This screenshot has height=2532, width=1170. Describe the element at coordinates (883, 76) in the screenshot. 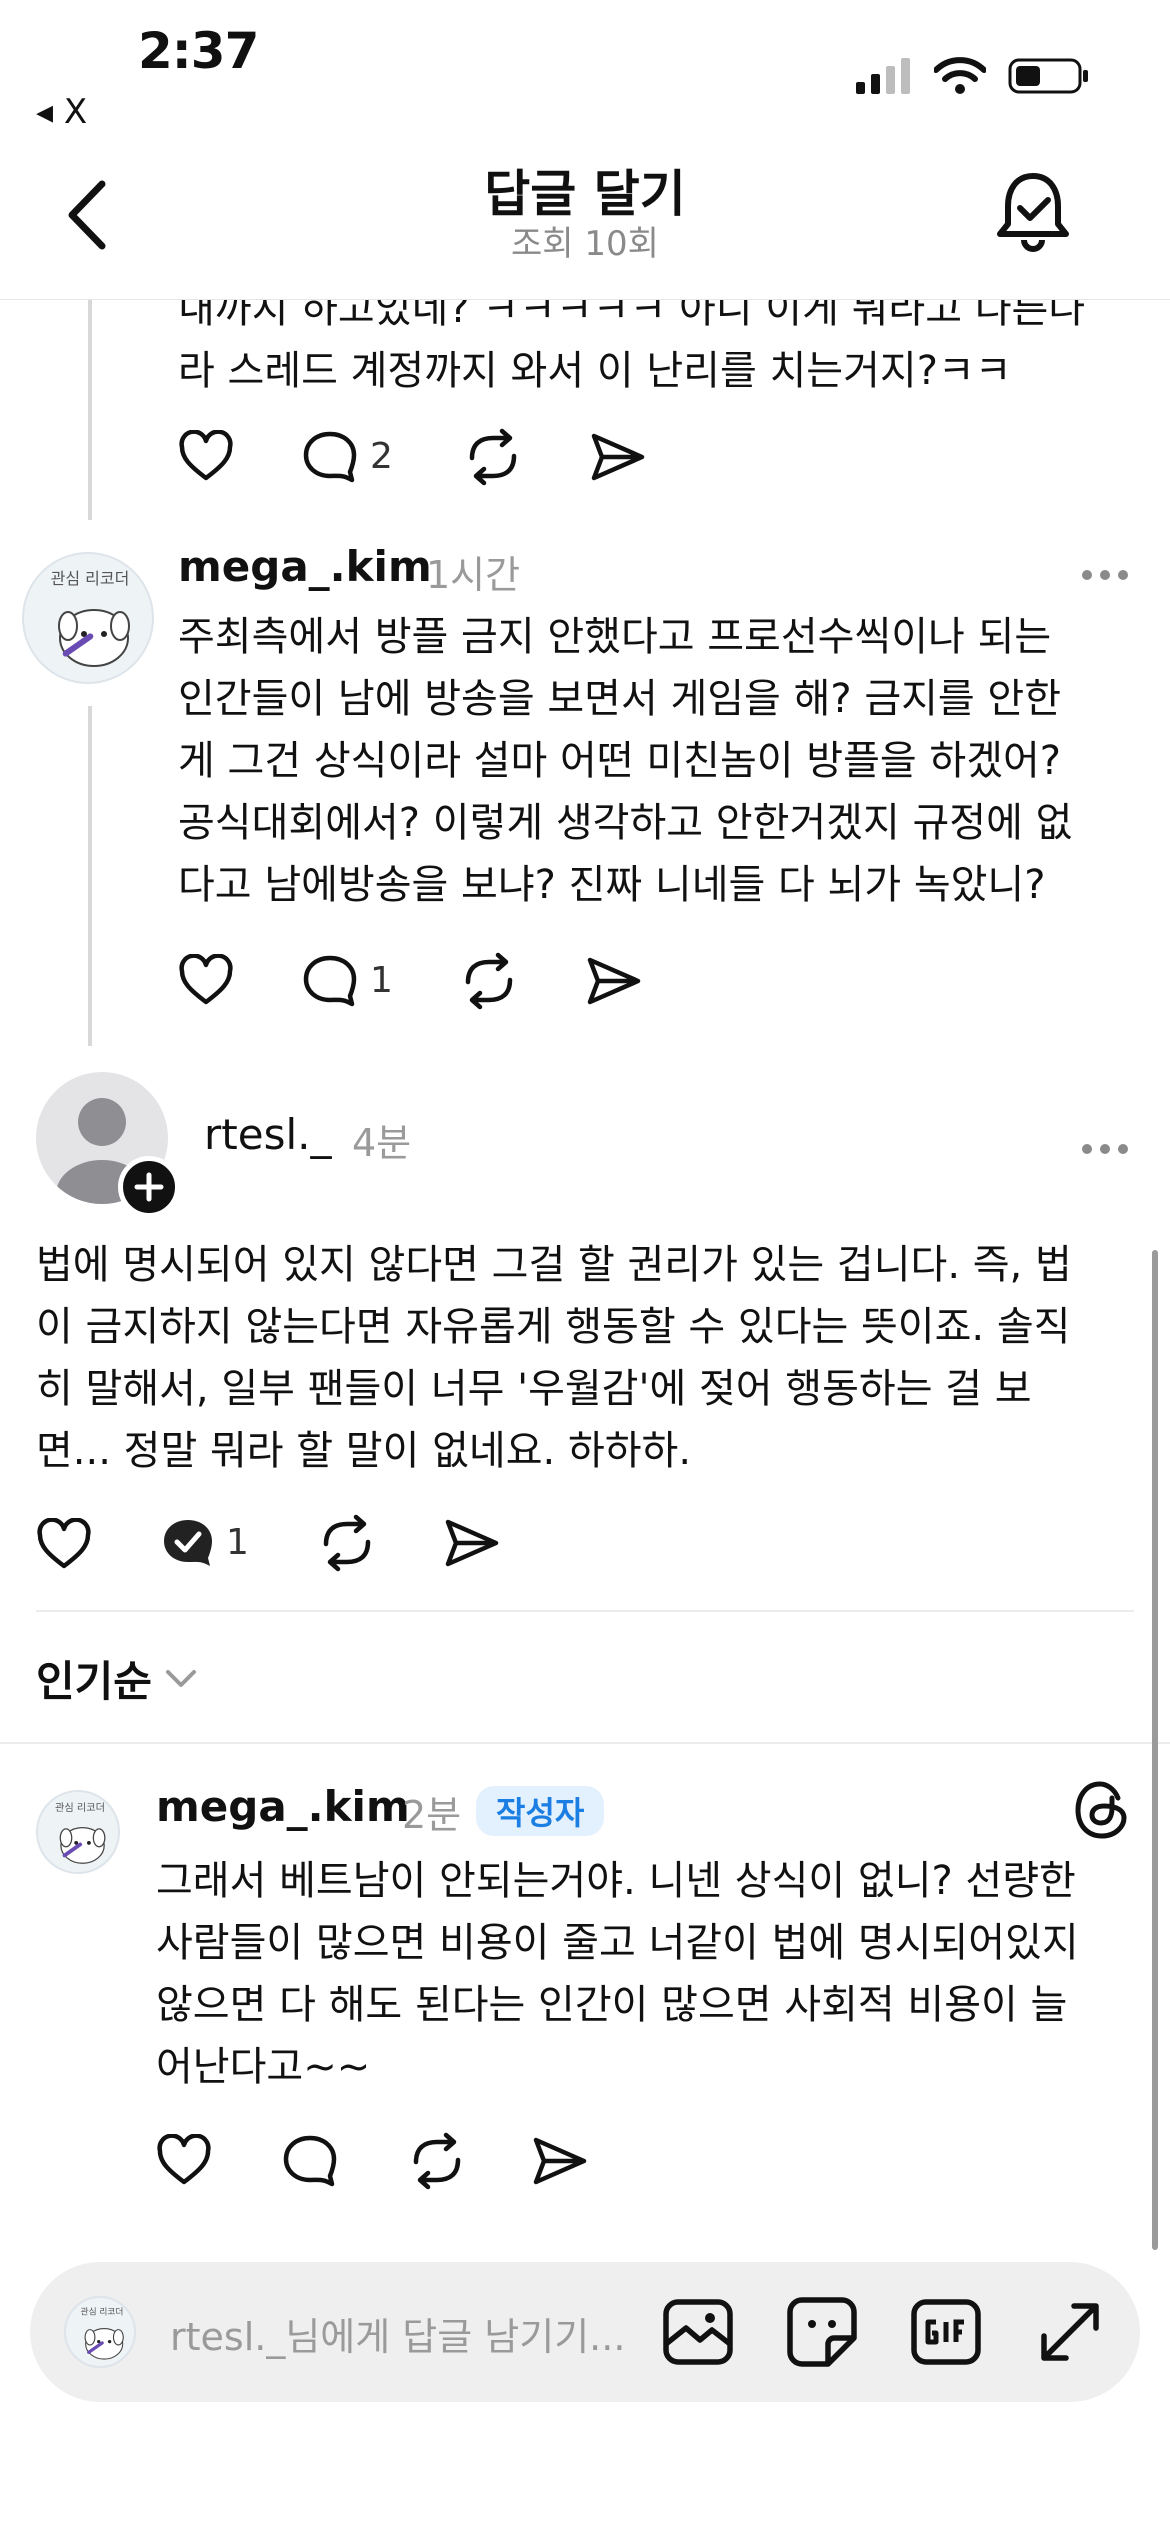

I see `cellular-signal-icon` at that location.